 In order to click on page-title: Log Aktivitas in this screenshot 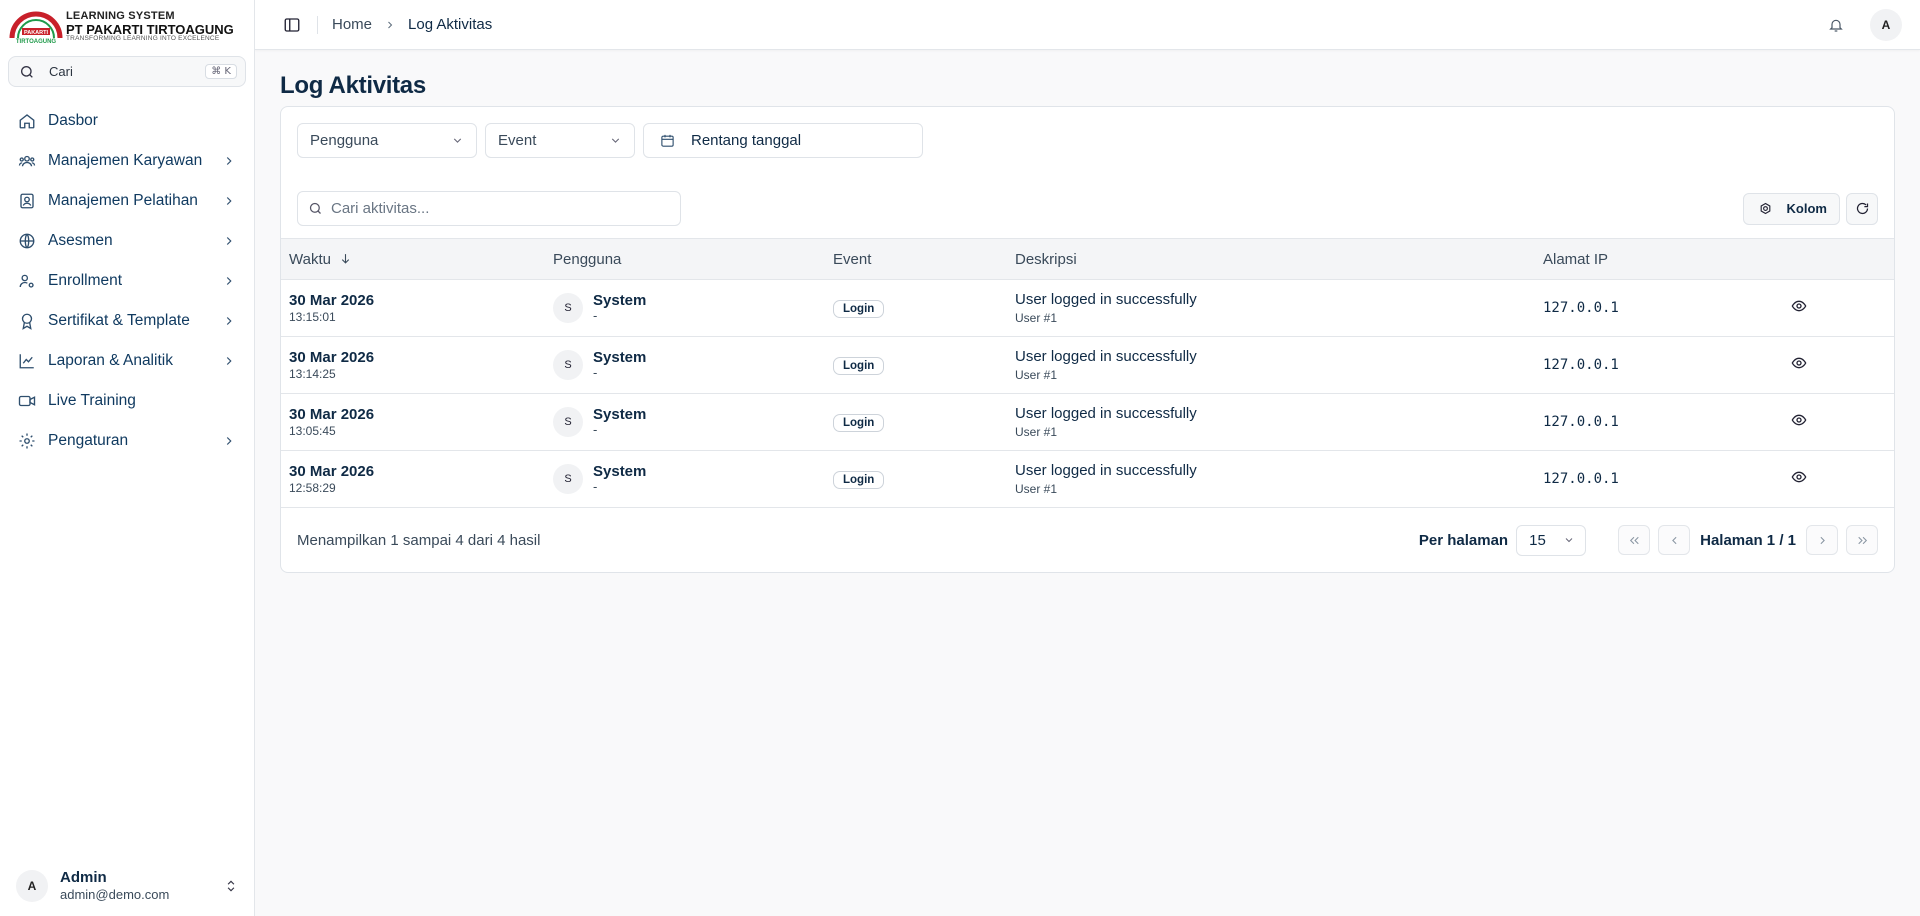, I will do `click(353, 85)`.